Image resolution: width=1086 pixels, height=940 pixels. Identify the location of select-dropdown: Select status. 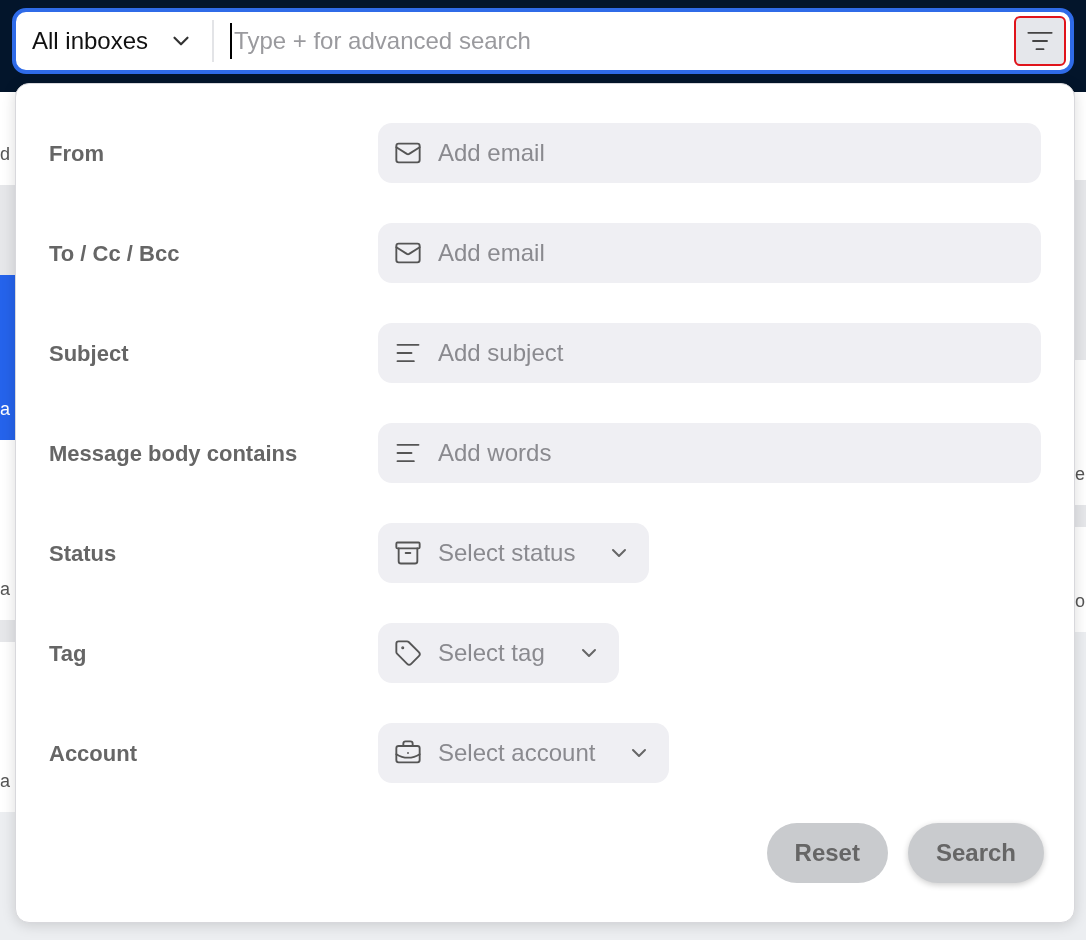
(514, 553).